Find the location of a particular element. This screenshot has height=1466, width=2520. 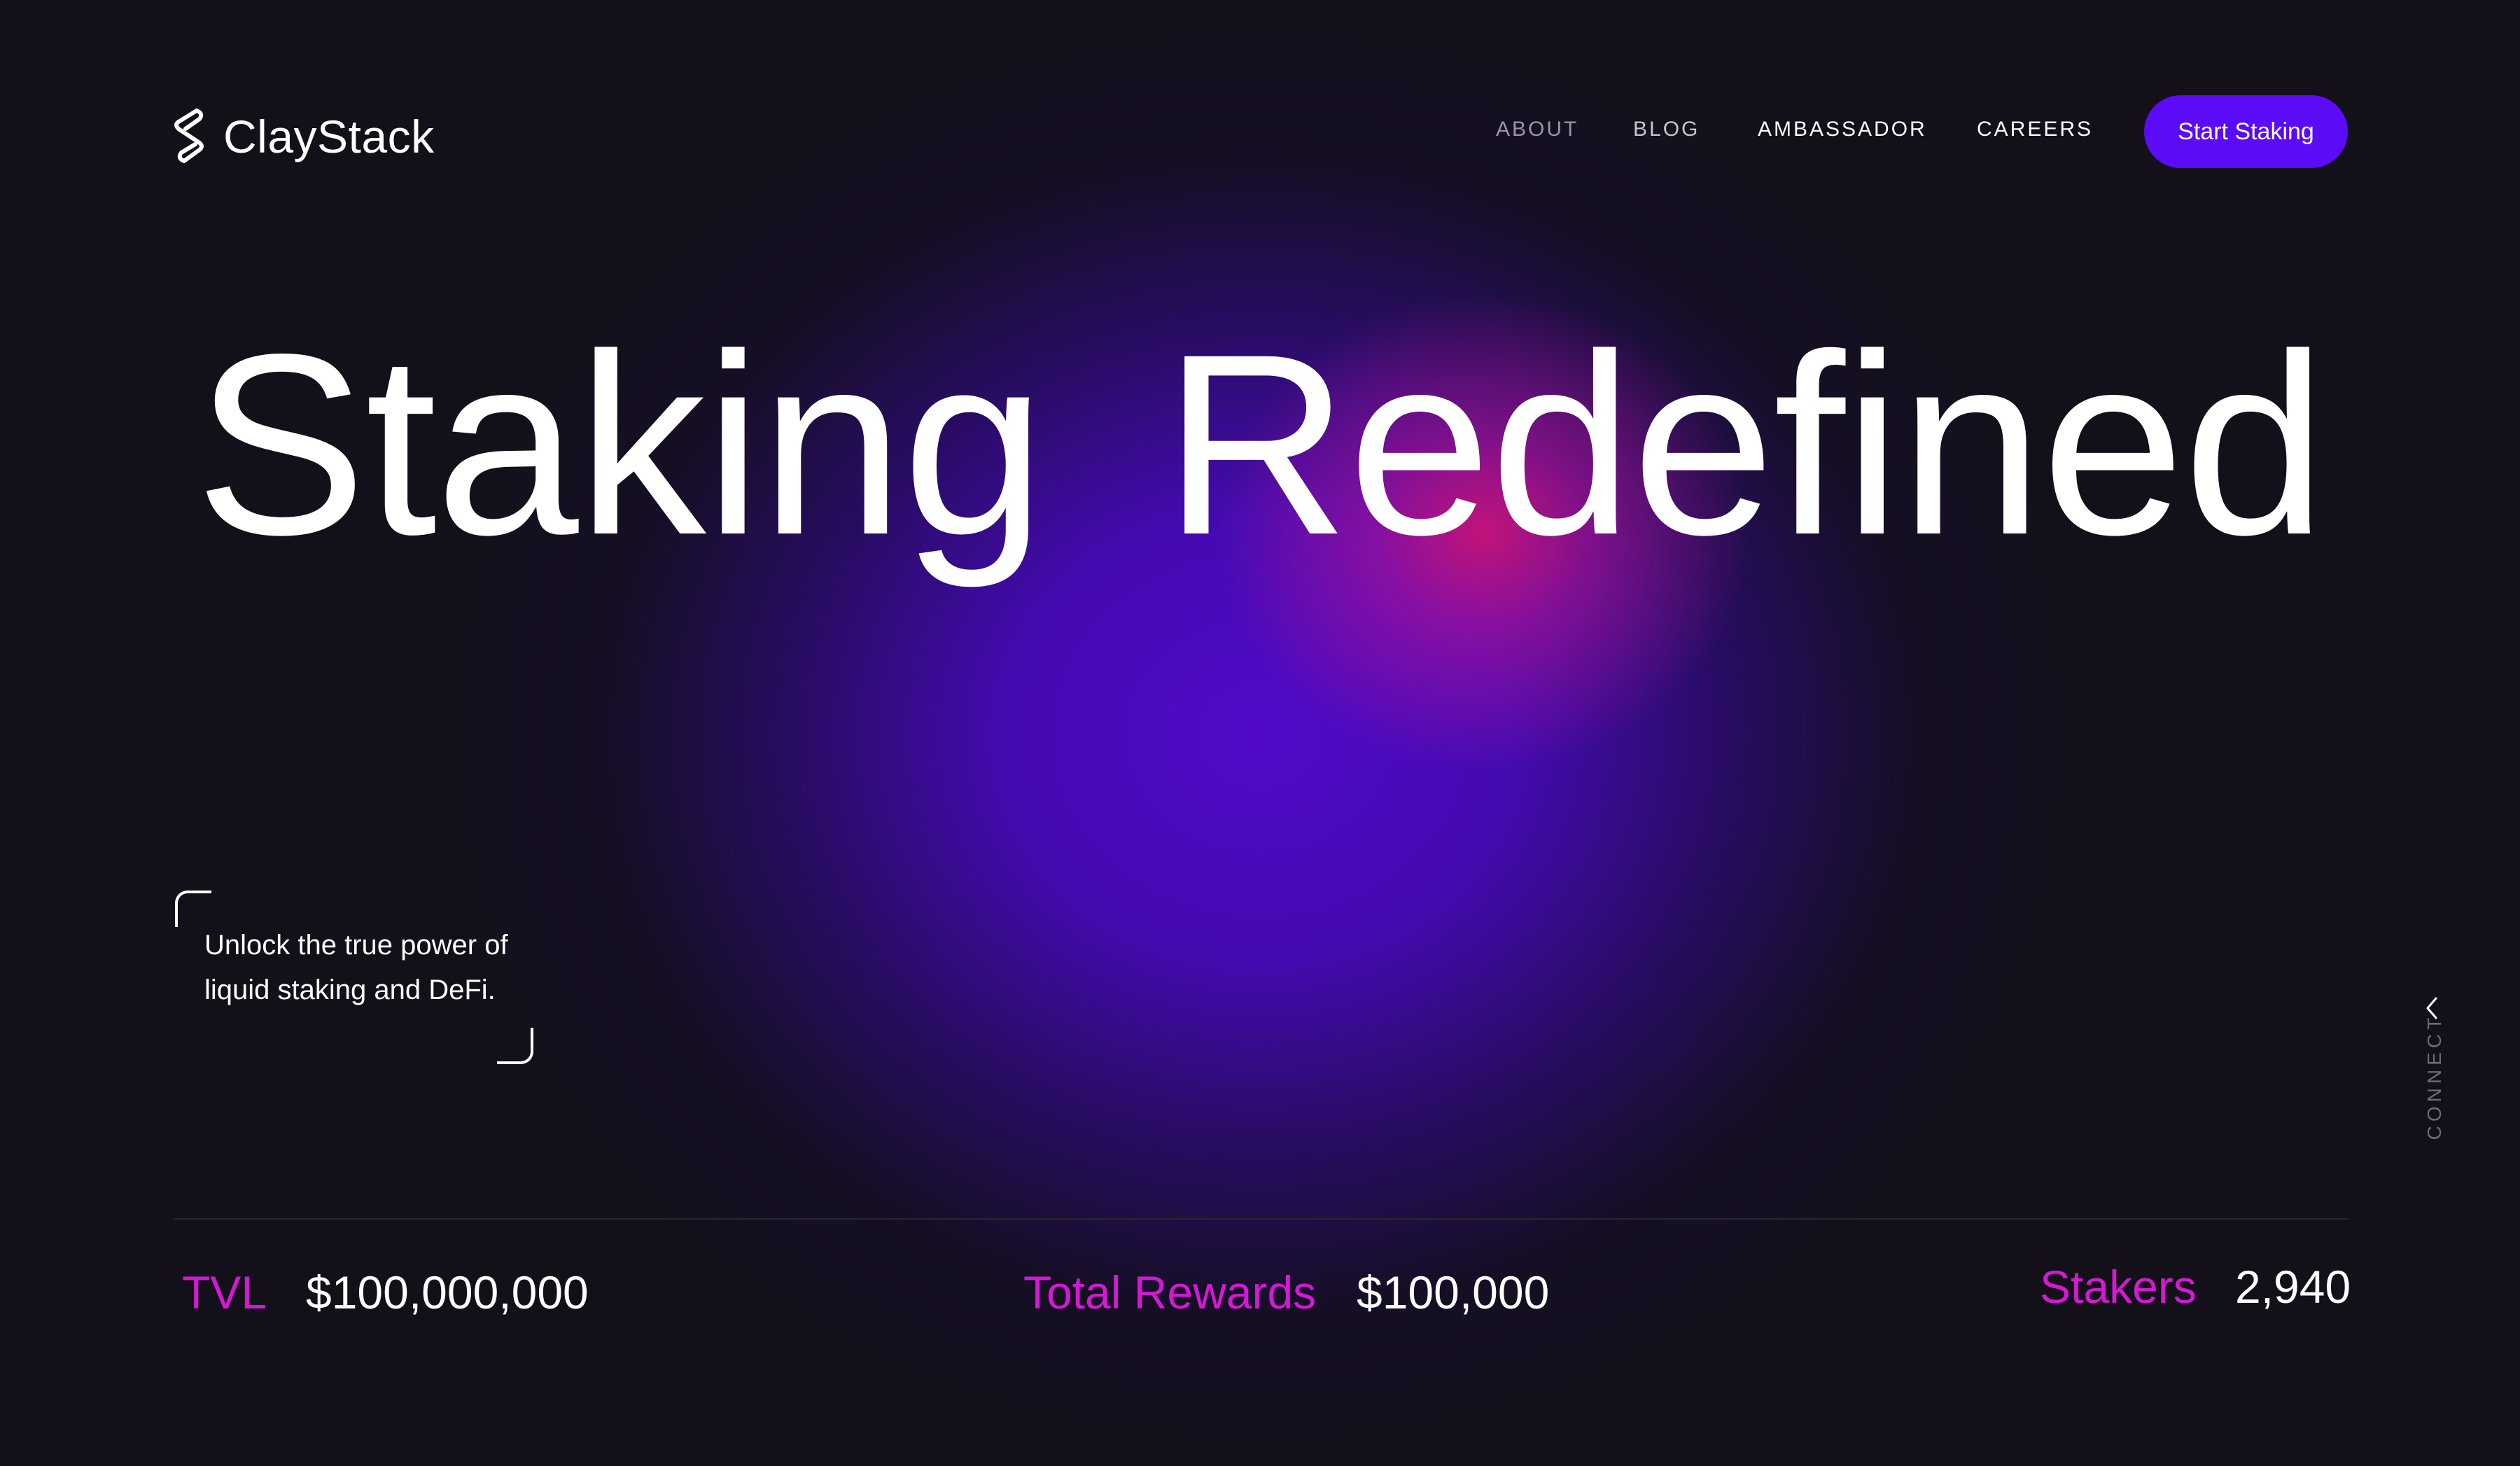

stat-tvl-label: TVL is located at coordinates (224, 1292).